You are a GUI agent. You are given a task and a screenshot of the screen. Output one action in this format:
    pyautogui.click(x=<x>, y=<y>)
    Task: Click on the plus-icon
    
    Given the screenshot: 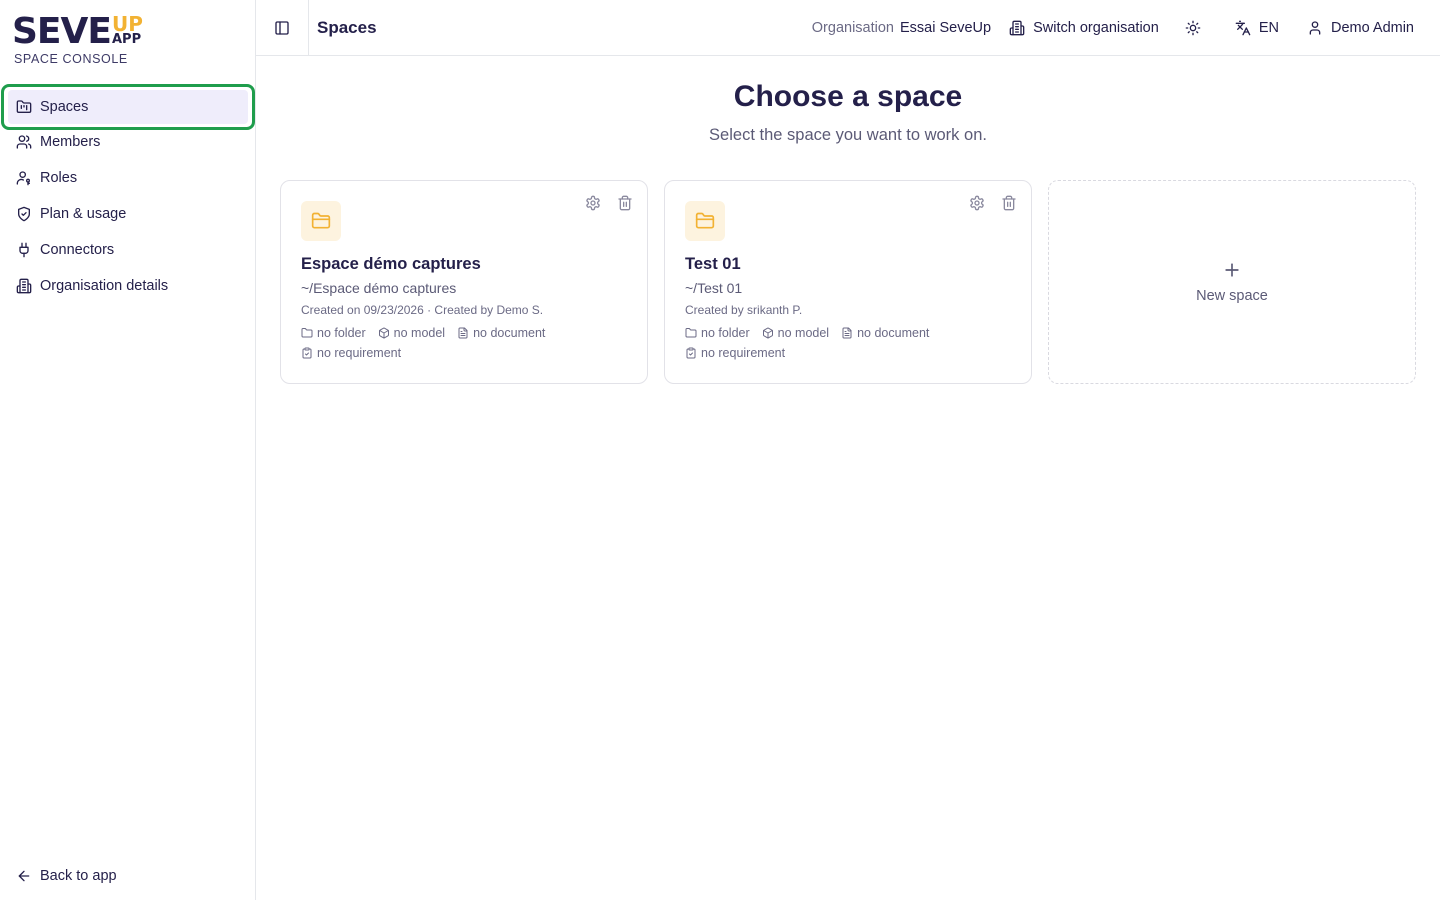 What is the action you would take?
    pyautogui.click(x=1232, y=270)
    